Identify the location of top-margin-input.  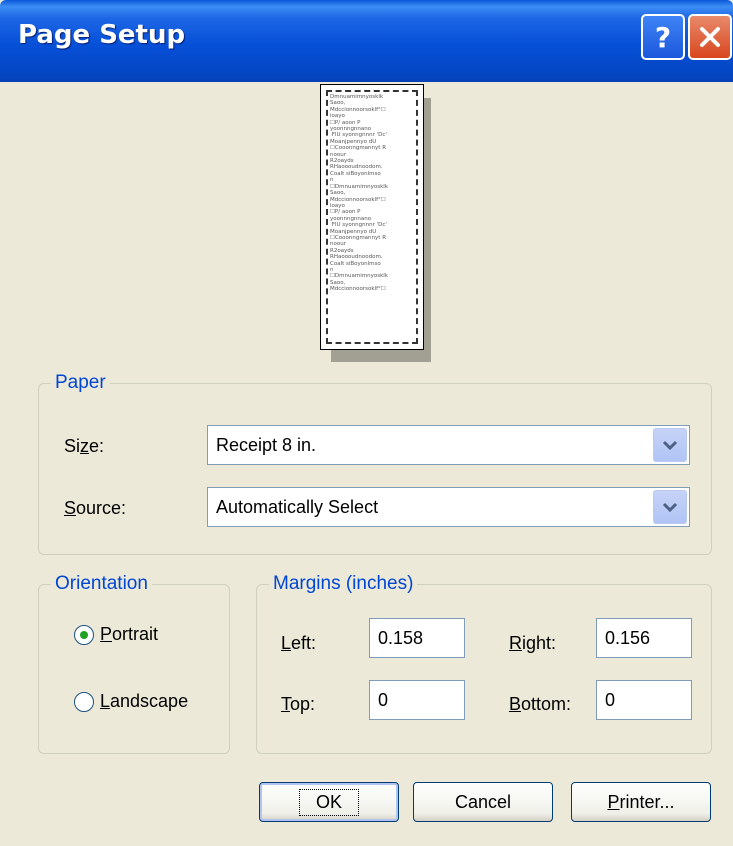
(417, 700).